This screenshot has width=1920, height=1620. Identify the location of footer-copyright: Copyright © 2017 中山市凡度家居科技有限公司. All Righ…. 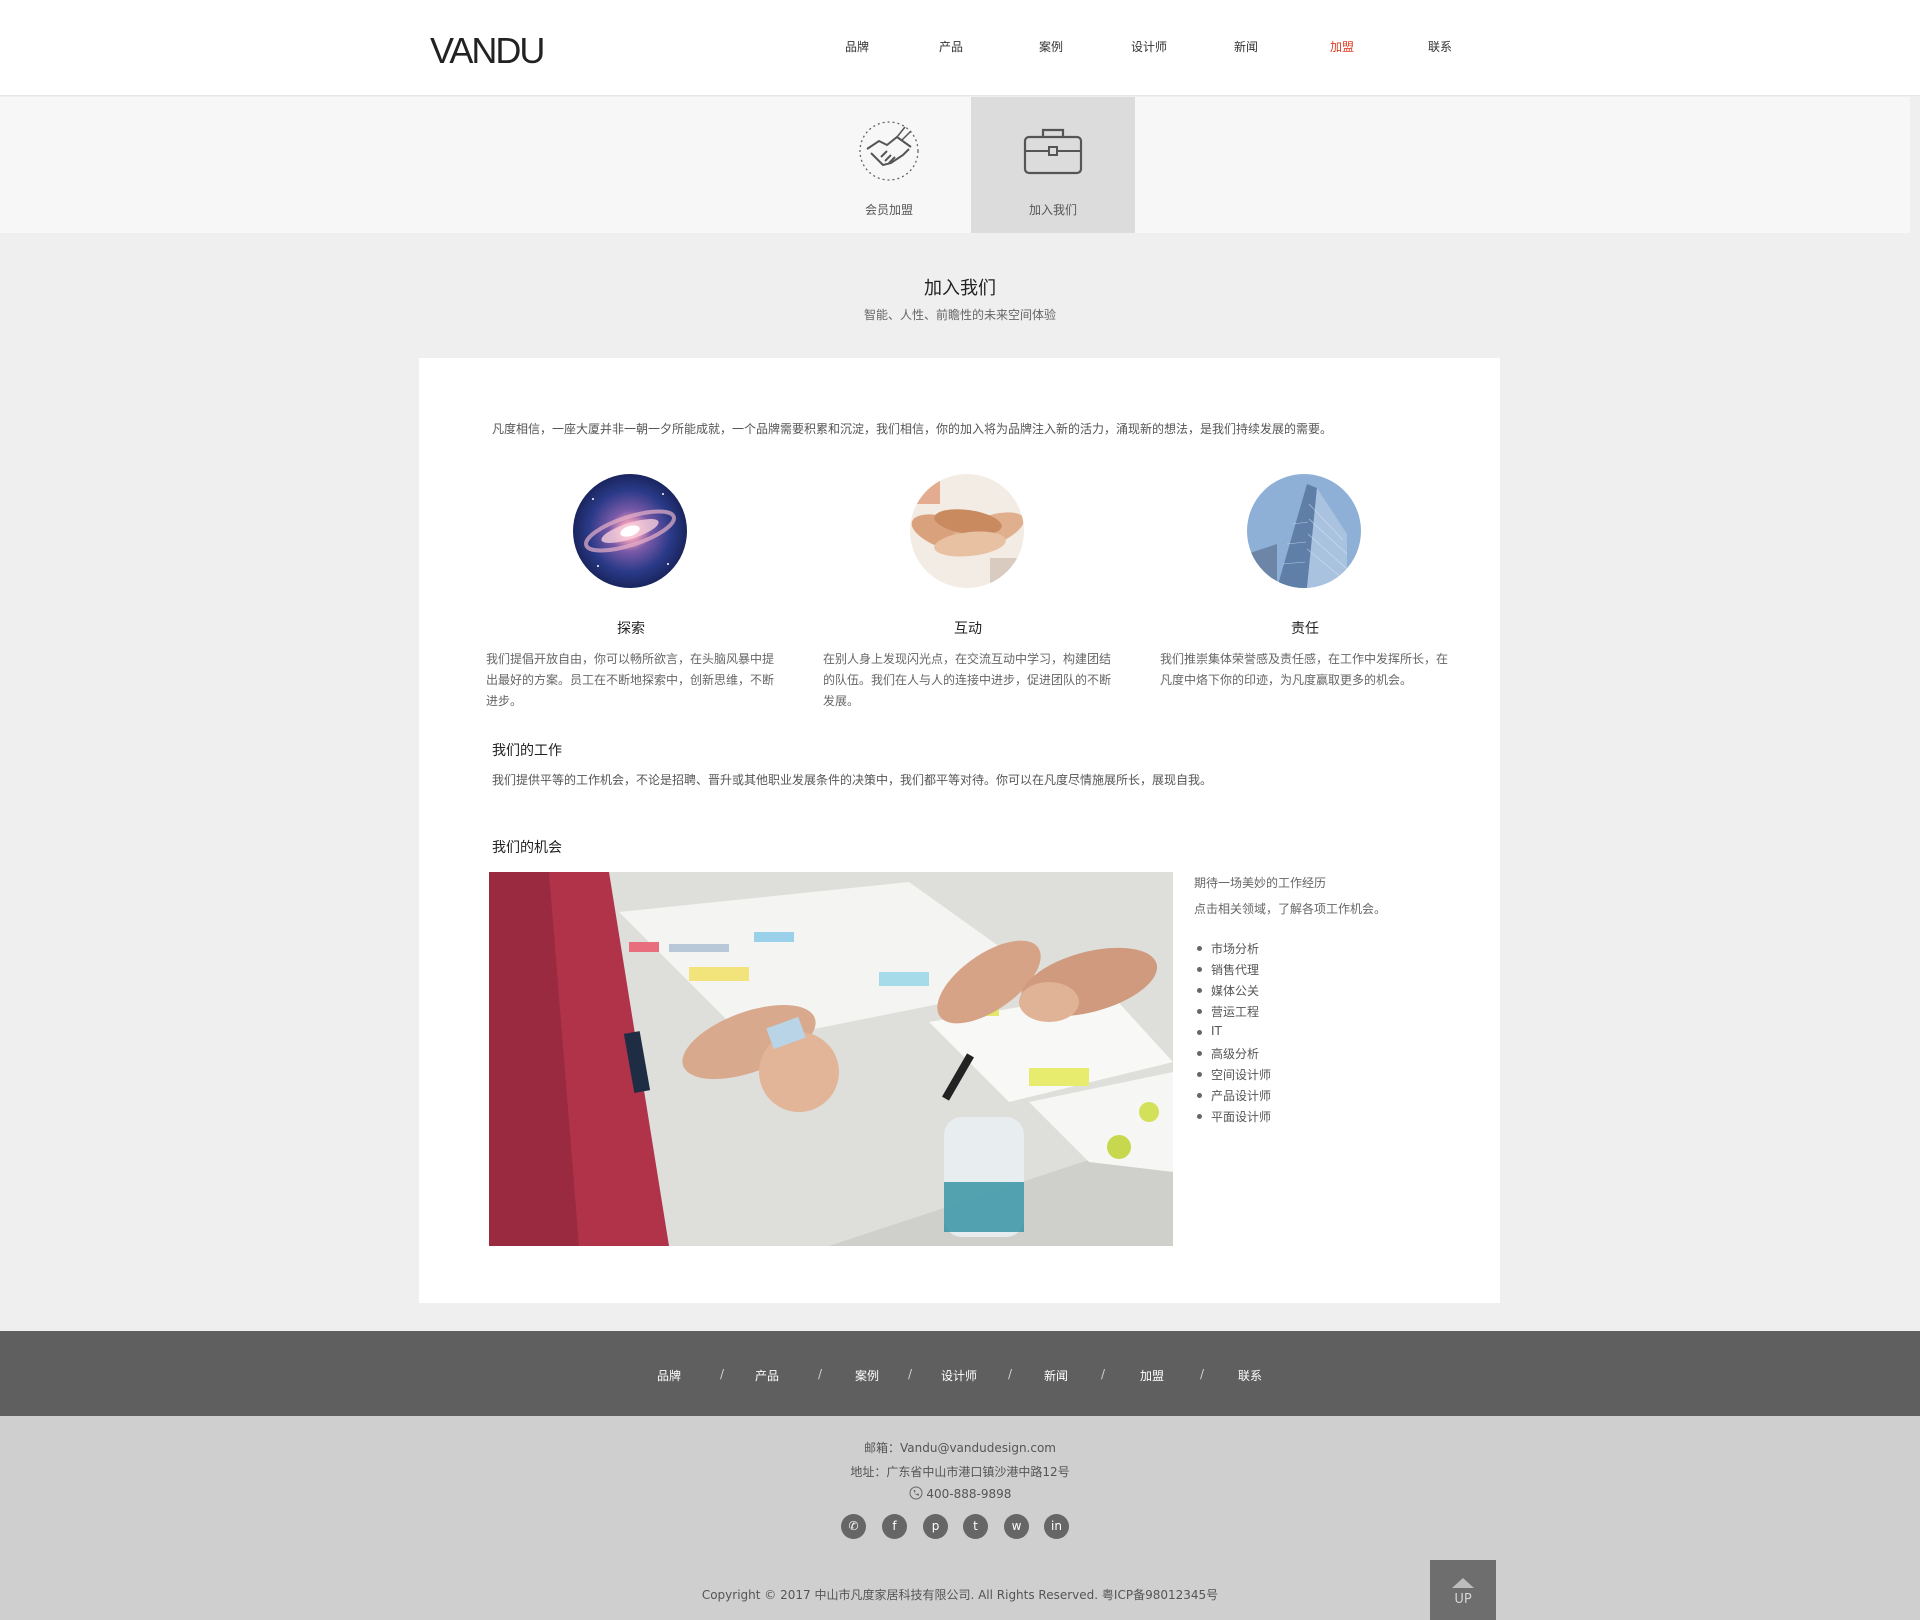
(960, 1595).